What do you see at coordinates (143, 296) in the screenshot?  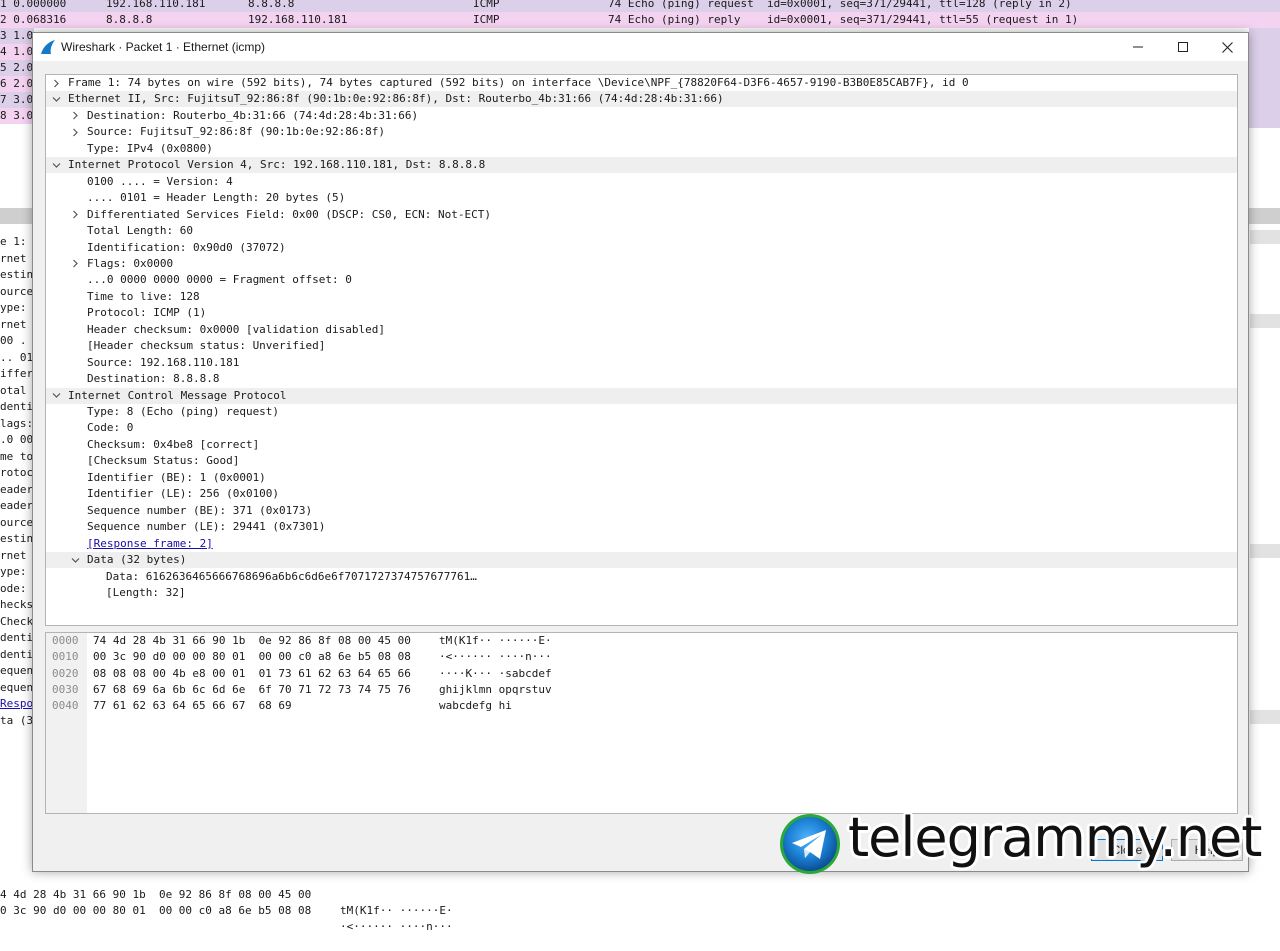 I see `tree-row-text: Time to live: 128` at bounding box center [143, 296].